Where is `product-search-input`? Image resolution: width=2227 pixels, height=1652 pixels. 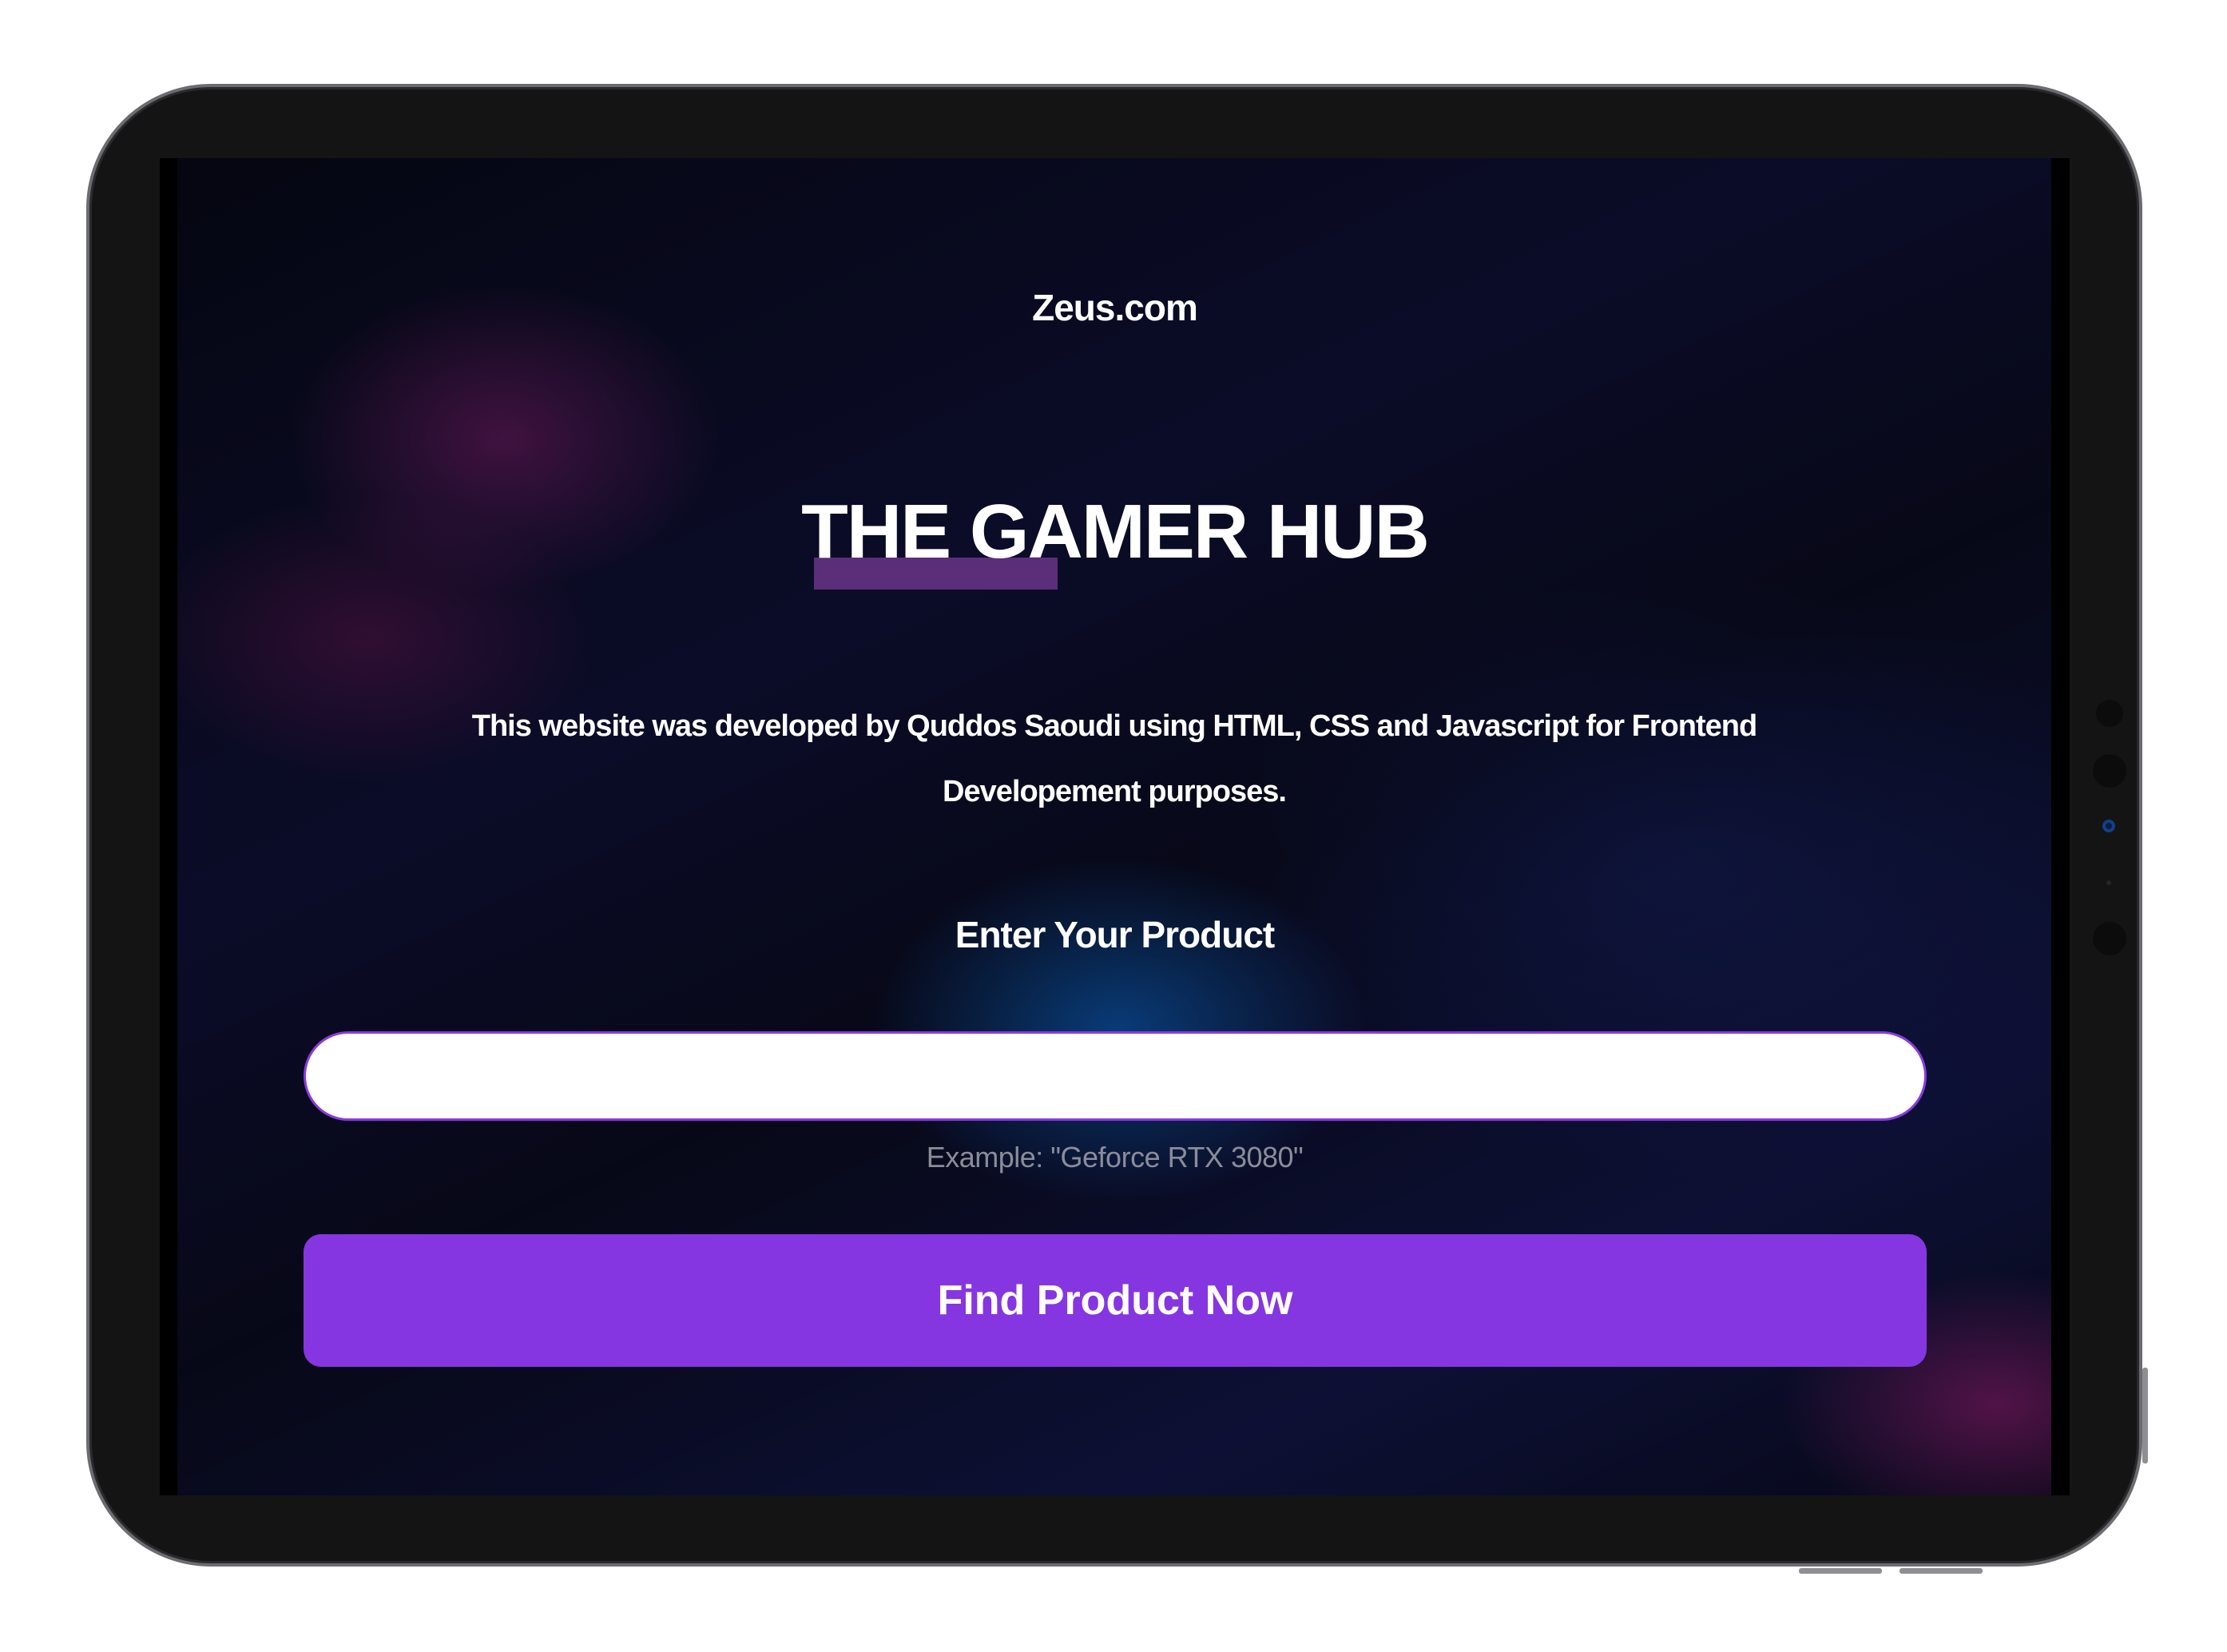 product-search-input is located at coordinates (1116, 1076).